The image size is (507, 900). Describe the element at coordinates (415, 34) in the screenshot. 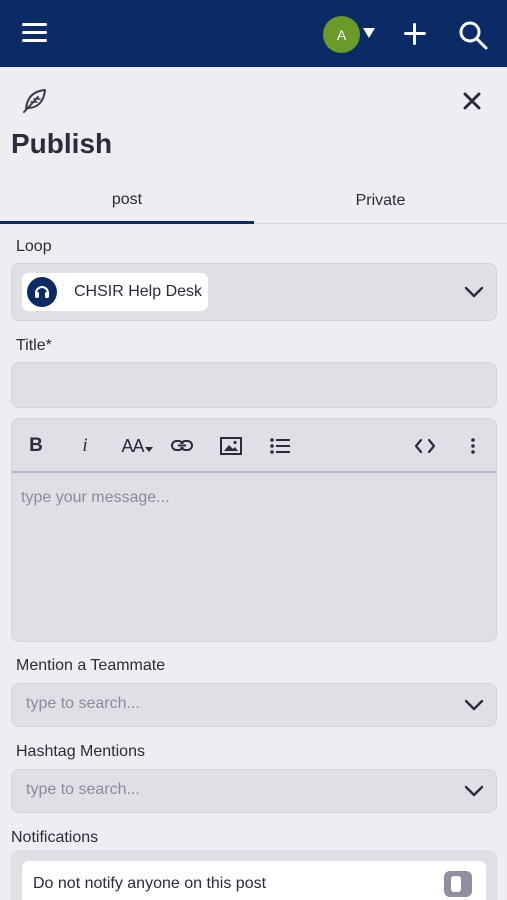

I see `plus-icon` at that location.